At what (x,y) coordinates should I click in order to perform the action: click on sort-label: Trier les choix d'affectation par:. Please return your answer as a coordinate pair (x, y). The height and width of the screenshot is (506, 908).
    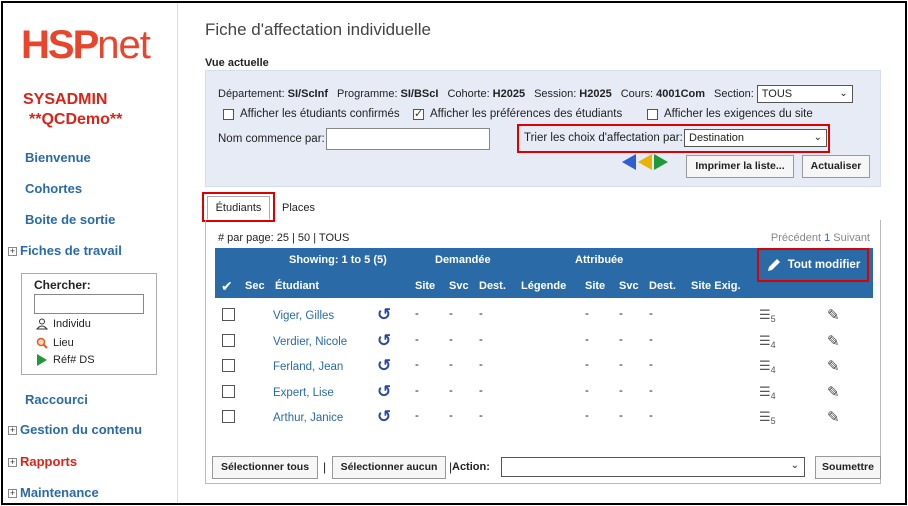
    Looking at the image, I should click on (603, 138).